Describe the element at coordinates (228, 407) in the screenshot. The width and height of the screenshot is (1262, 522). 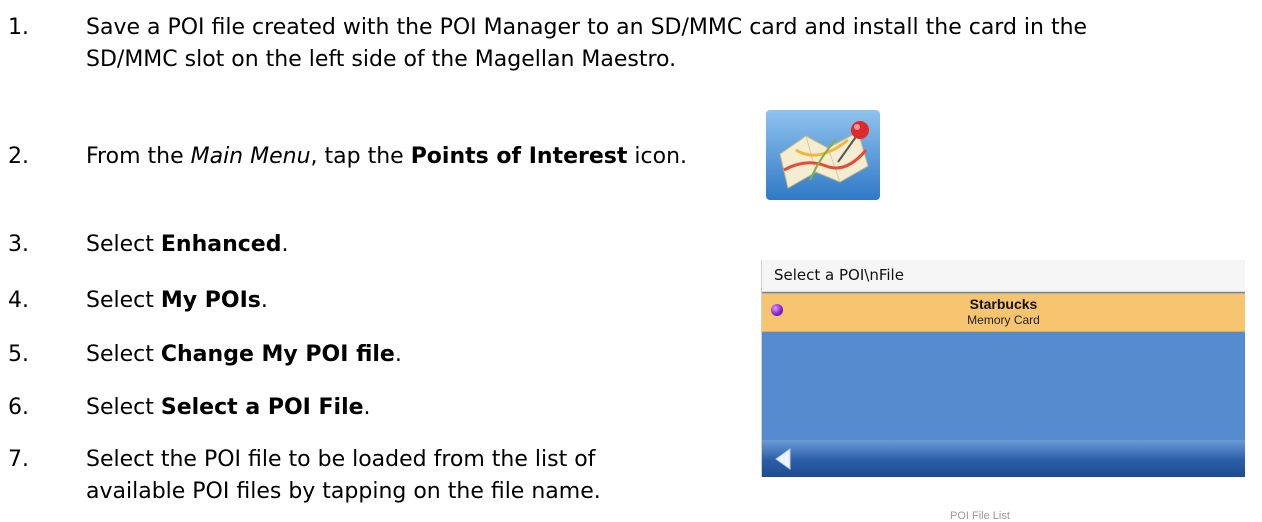
I see `step-text: Select Select a POI File.` at that location.